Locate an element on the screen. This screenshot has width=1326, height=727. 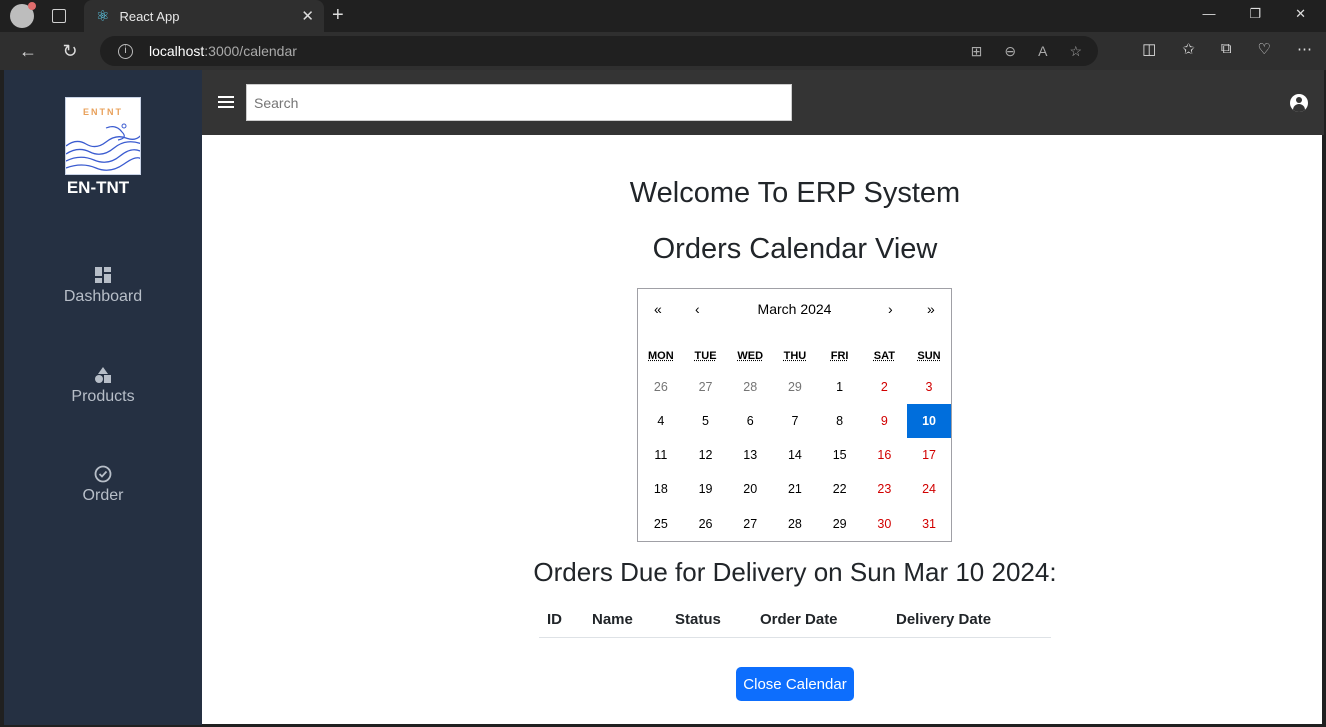
app-icon: ⊞ is located at coordinates (977, 51).